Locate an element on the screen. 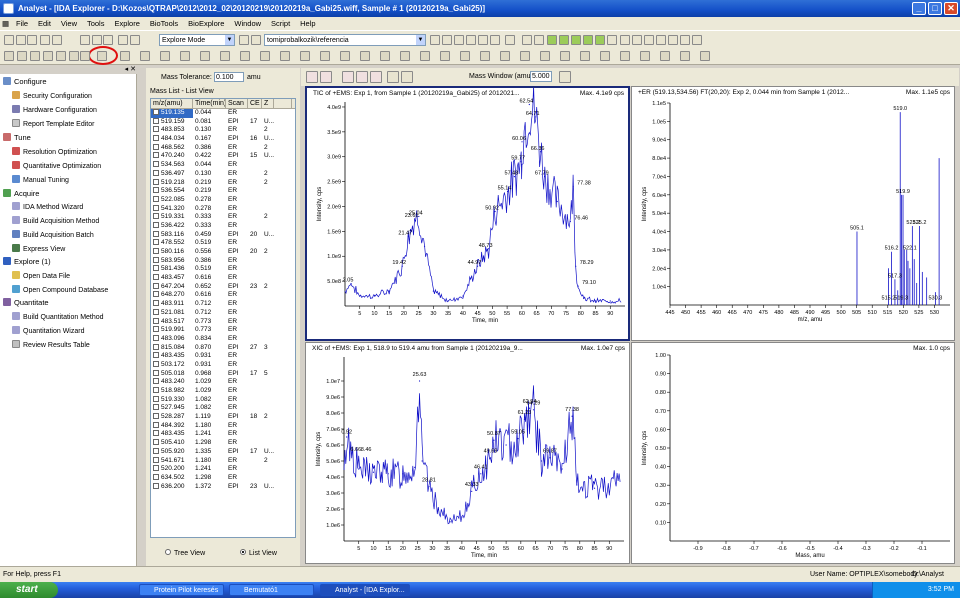 The height and width of the screenshot is (598, 960). nav-resolution-optimization: Resolution Optimization is located at coordinates (54, 152).